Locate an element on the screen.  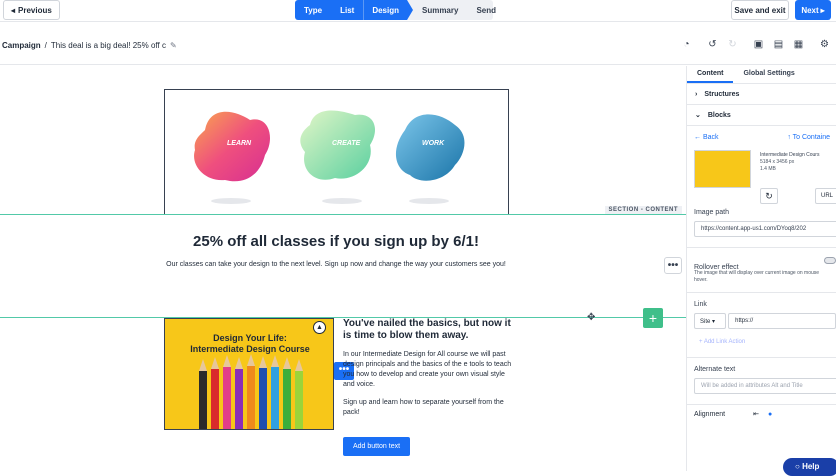
back-link: ← Back is located at coordinates (706, 137).